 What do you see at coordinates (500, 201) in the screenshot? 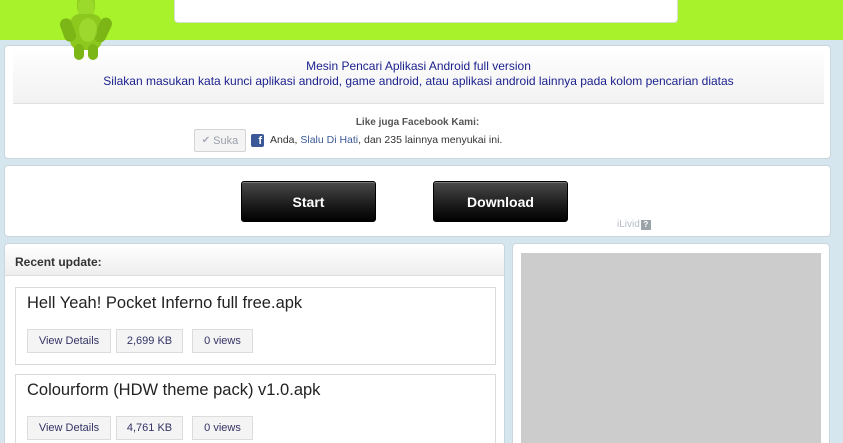
I see `download-button: Download` at bounding box center [500, 201].